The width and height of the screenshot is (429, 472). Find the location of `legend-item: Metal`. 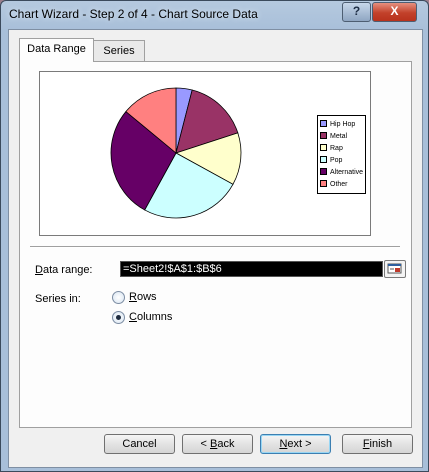

legend-item: Metal is located at coordinates (333, 137).